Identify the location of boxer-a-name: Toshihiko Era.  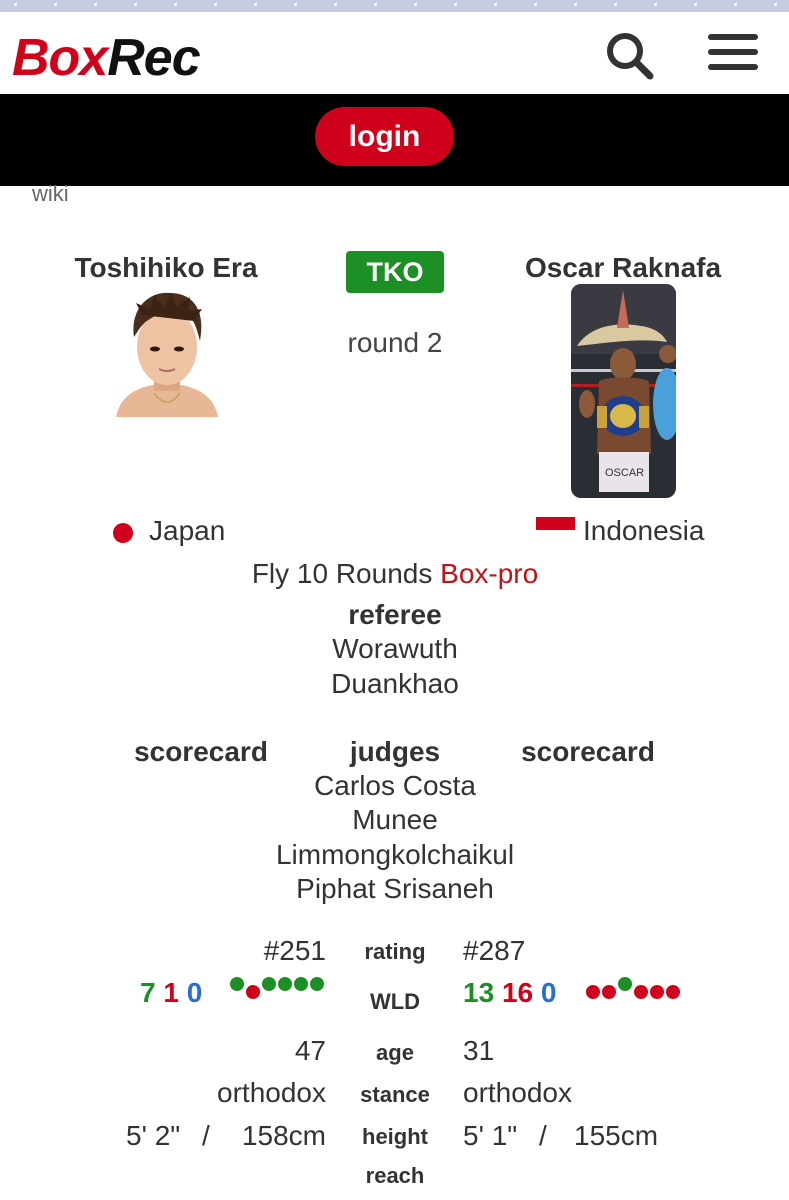
(165, 268).